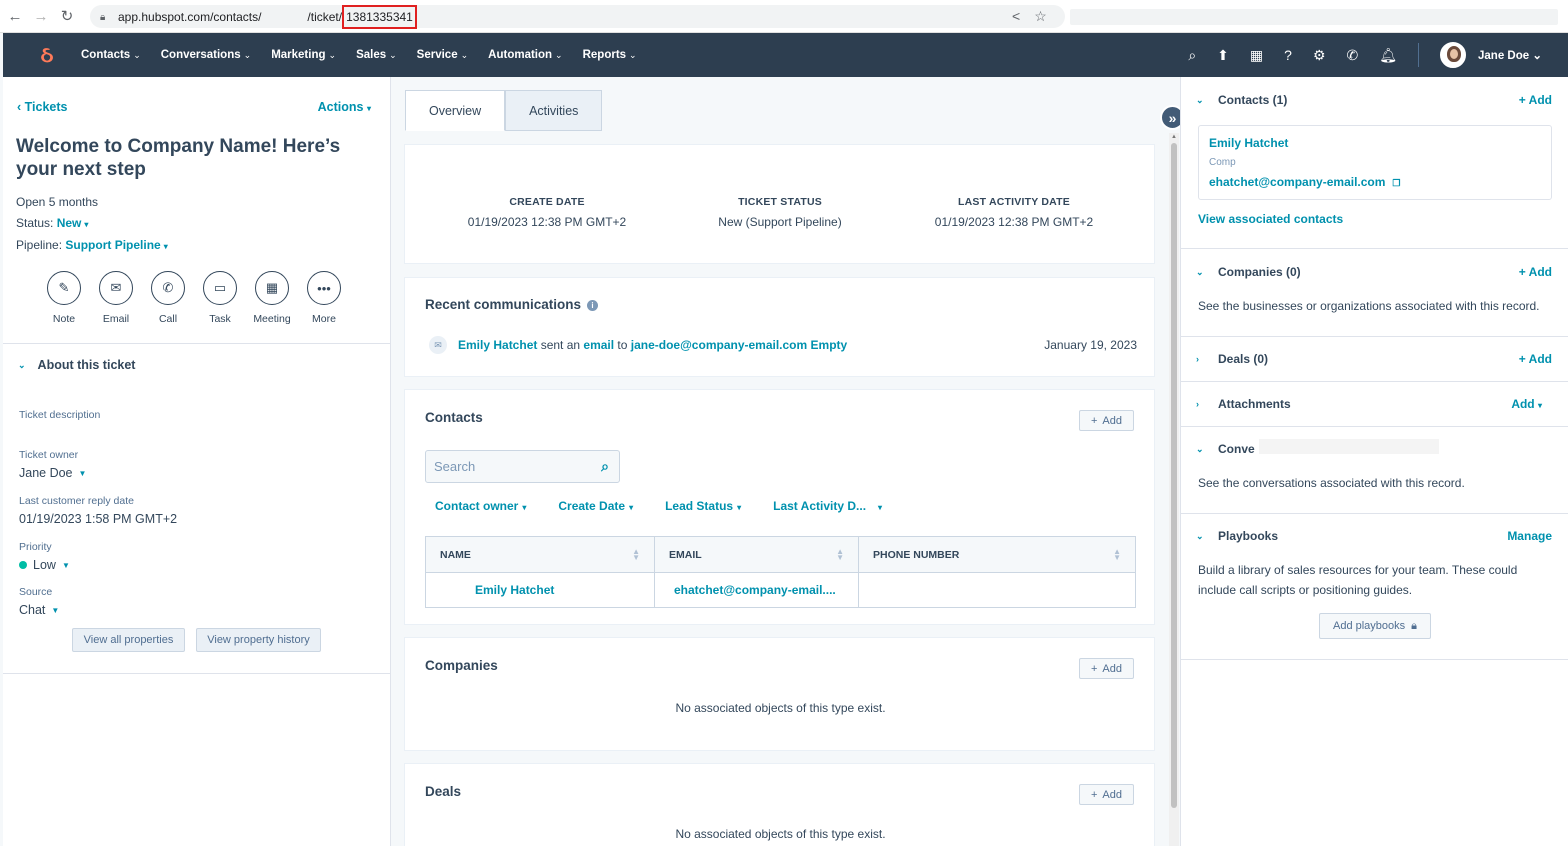  What do you see at coordinates (41, 16) in the screenshot?
I see `forward-arrow-icon: →` at bounding box center [41, 16].